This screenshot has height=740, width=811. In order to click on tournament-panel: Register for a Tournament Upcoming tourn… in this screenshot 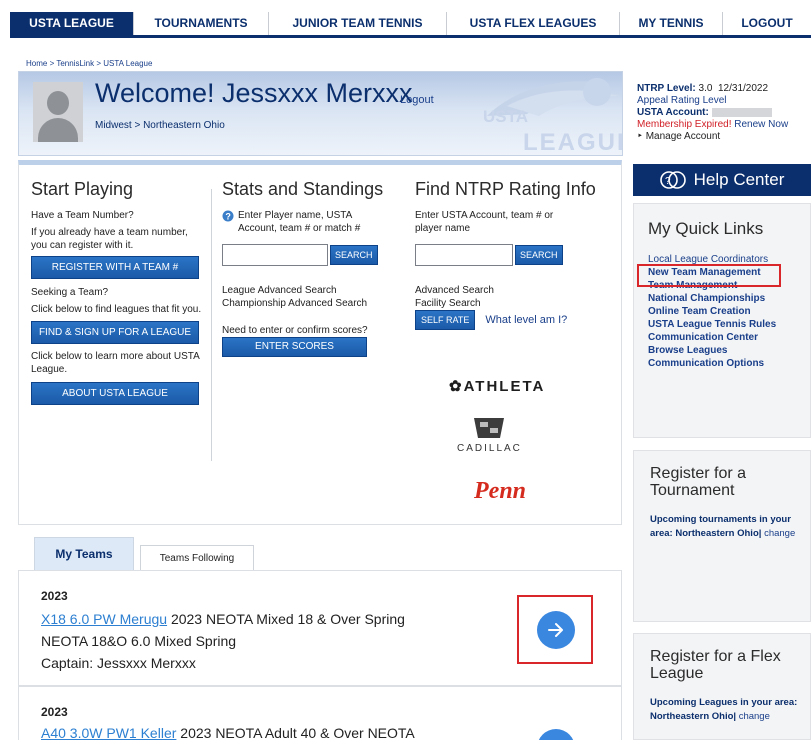, I will do `click(722, 536)`.